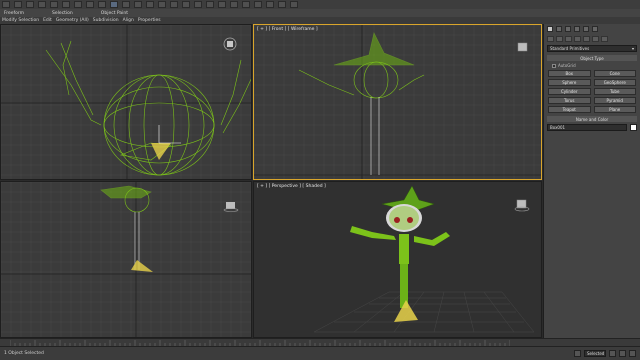 This screenshot has width=640, height=360. Describe the element at coordinates (595, 38) in the screenshot. I see `spacewarps-icon` at that location.